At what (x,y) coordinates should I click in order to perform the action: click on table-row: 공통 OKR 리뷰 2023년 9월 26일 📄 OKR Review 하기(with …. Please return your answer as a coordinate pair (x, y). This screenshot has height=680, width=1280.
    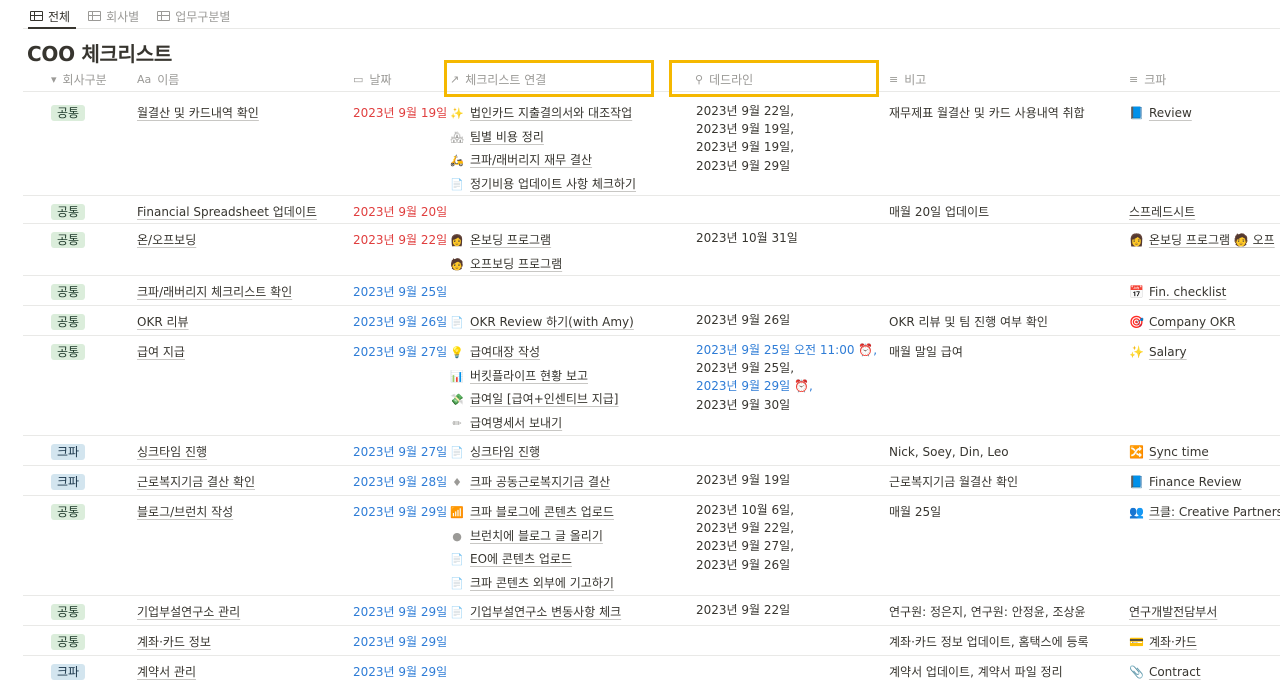
    Looking at the image, I should click on (651, 321).